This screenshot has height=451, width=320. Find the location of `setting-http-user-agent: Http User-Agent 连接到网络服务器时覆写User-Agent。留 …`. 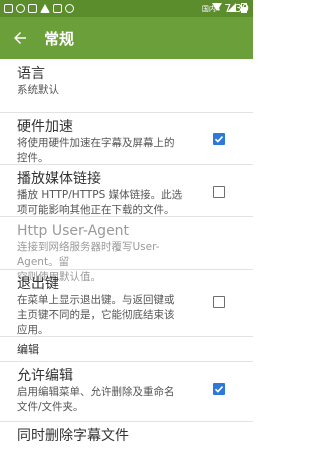

setting-http-user-agent: Http User-Agent 连接到网络服务器时覆写User-Agent。留 … is located at coordinates (126, 249).